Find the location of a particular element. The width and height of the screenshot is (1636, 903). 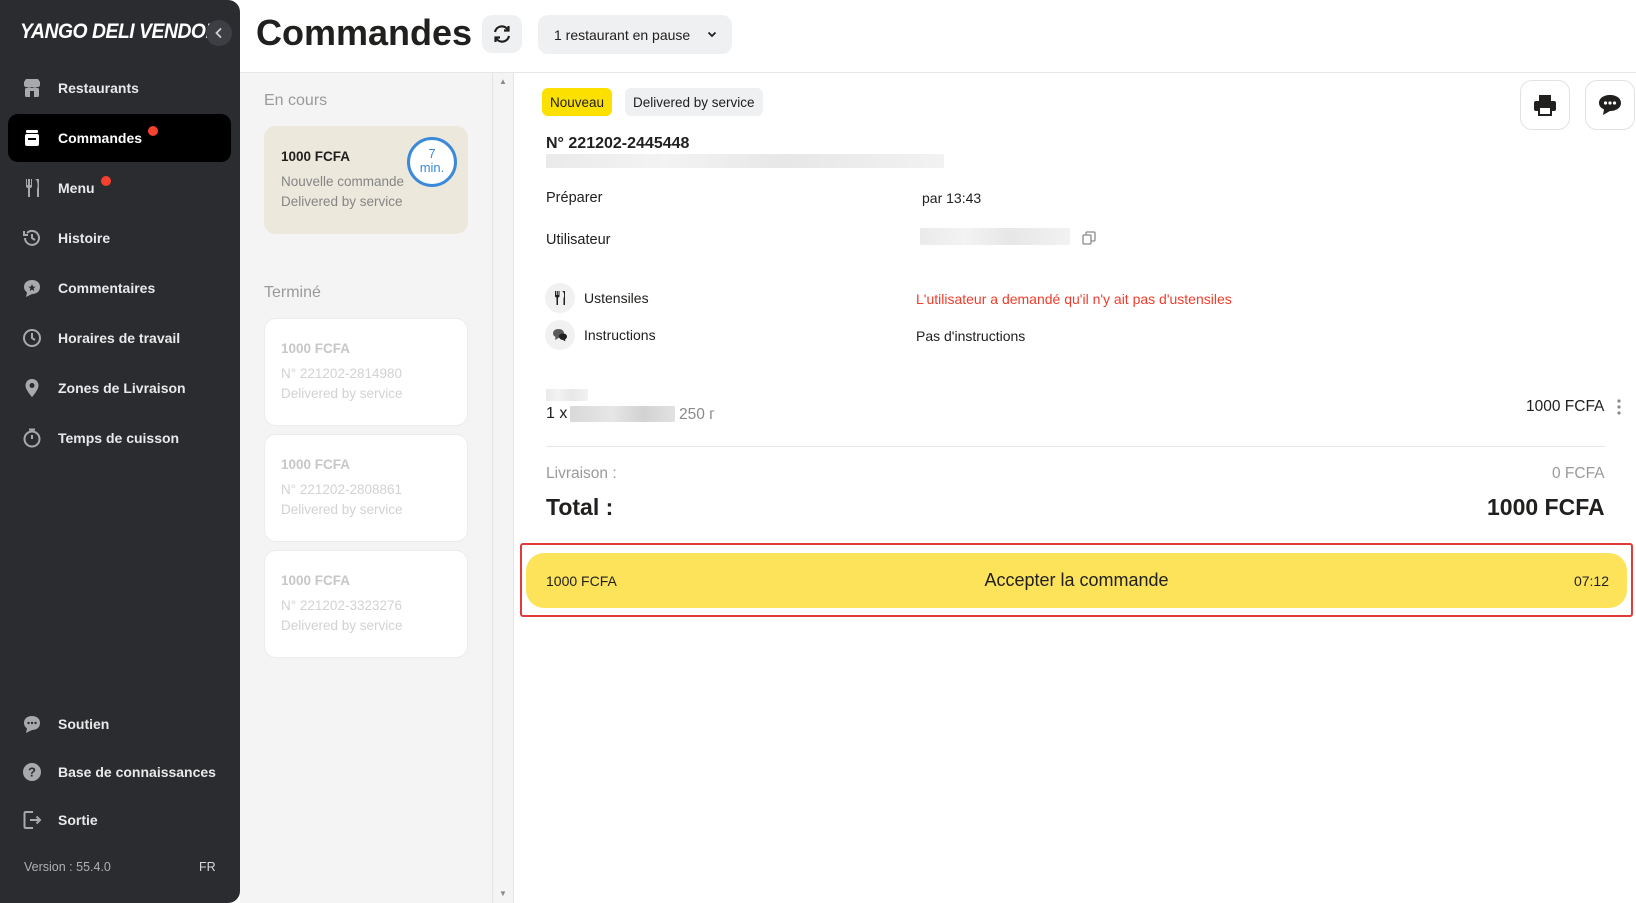

sidebar-item-zones: Zones de Livraison is located at coordinates (119, 388).